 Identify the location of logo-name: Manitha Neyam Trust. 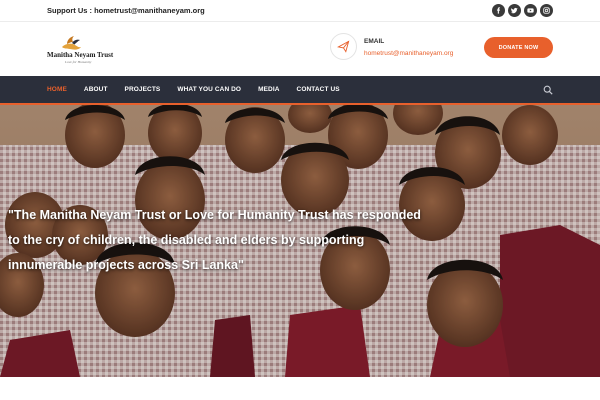
(80, 55).